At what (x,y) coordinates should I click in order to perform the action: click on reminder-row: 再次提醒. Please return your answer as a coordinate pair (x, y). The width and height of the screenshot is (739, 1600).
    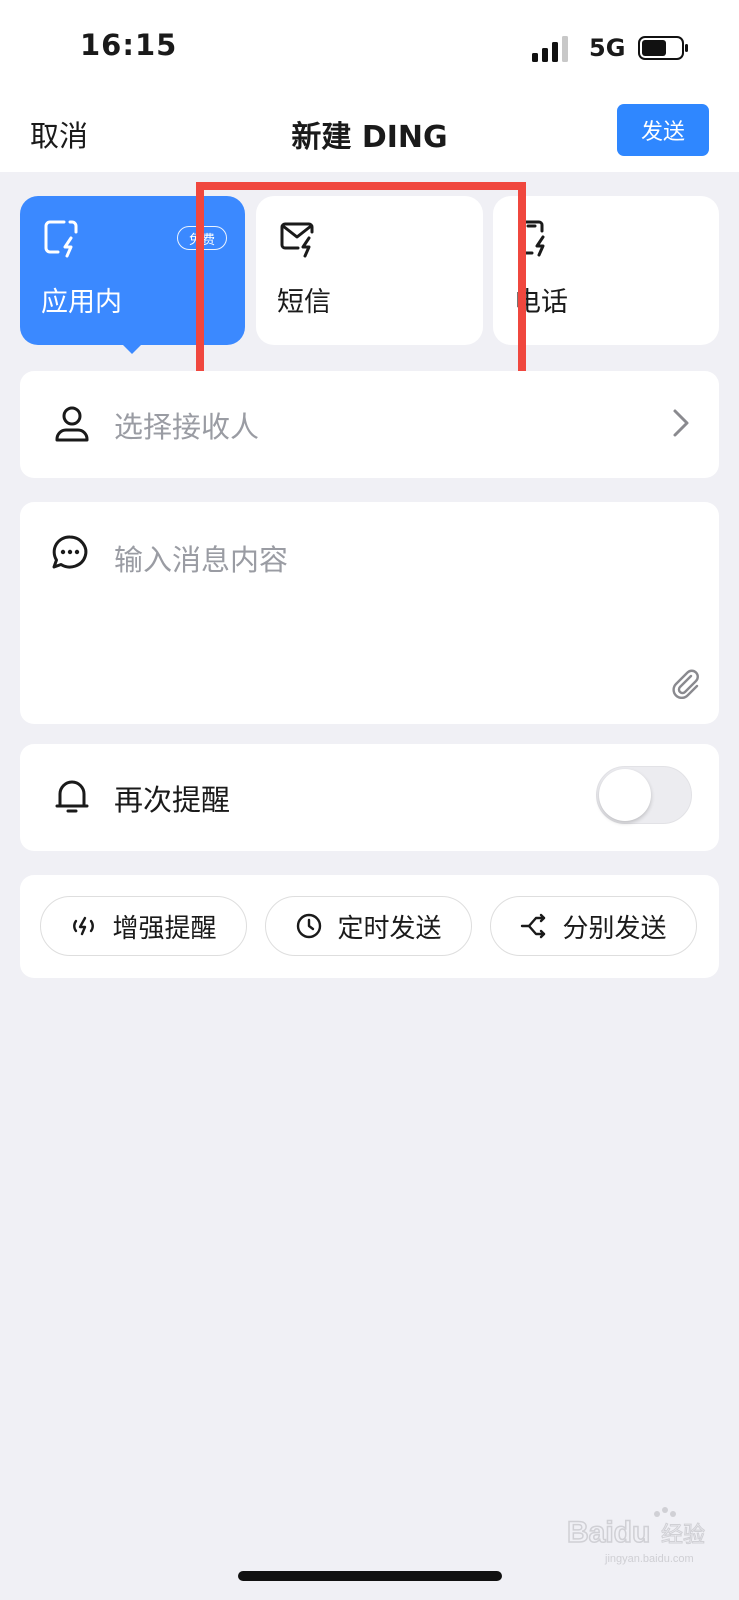
    Looking at the image, I should click on (369, 797).